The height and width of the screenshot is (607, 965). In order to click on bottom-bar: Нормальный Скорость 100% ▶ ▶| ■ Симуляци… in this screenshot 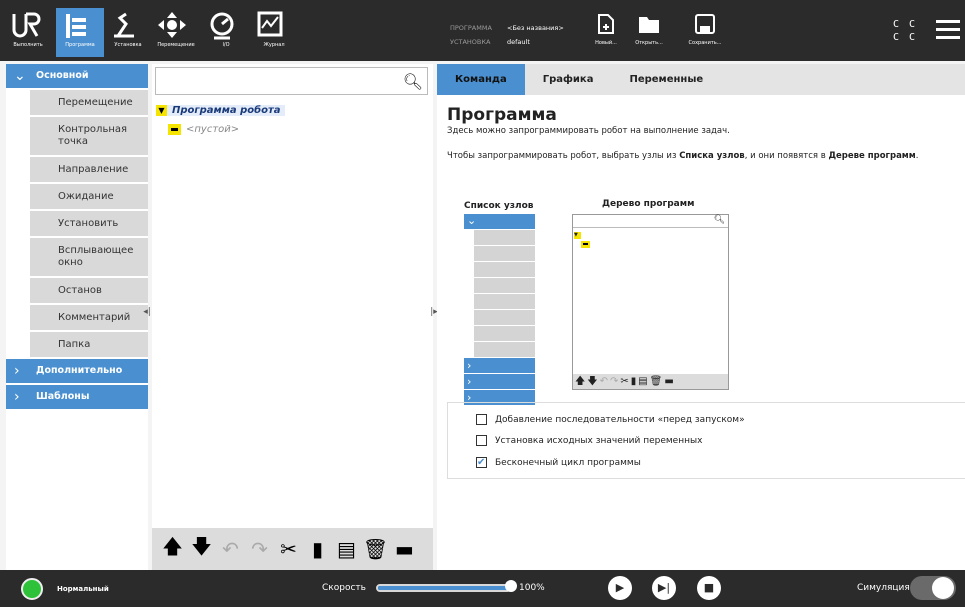, I will do `click(482, 588)`.